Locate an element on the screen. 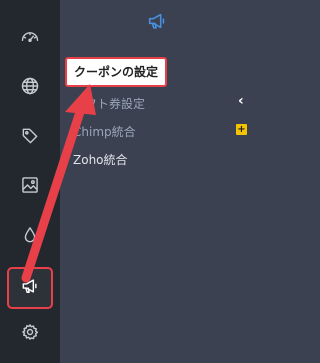 This screenshot has width=320, height=363. sidebar-item-web is located at coordinates (30, 88).